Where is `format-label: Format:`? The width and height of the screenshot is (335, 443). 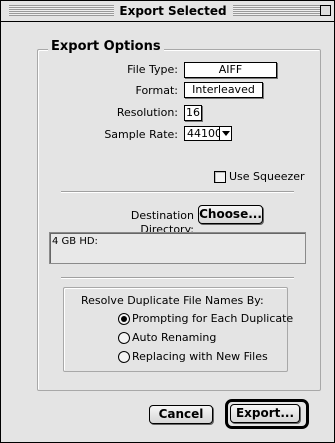
format-label: Format: is located at coordinates (156, 90).